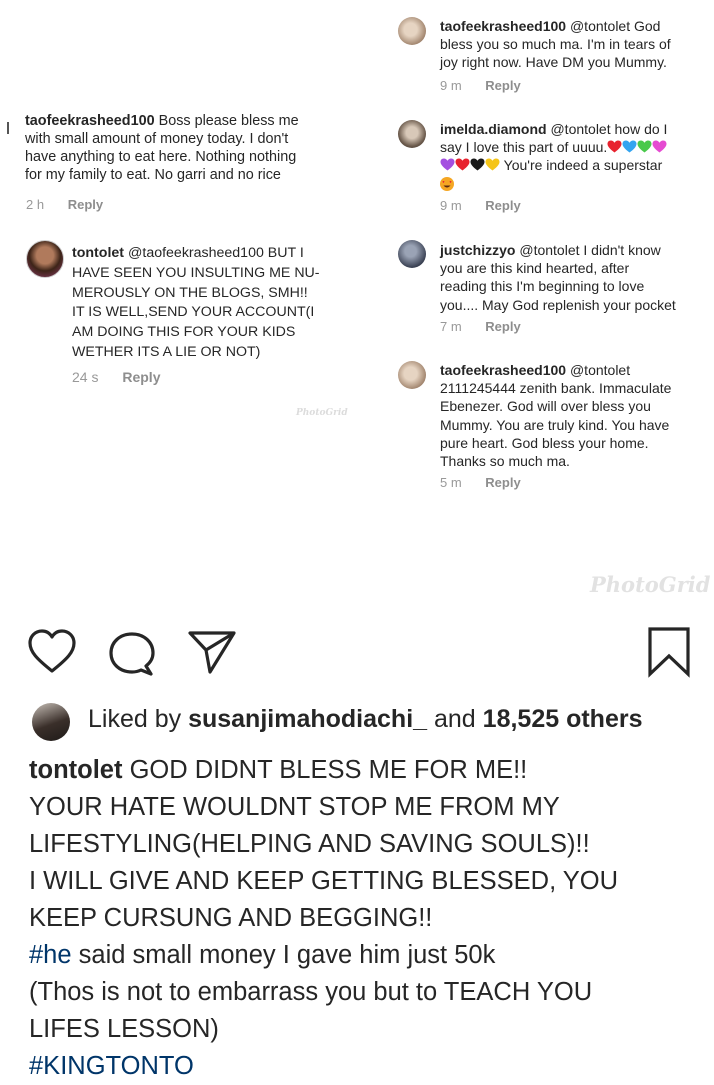 This screenshot has width=714, height=1085. Describe the element at coordinates (505, 461) in the screenshot. I see `comment-text: Thanks so much ma.` at that location.